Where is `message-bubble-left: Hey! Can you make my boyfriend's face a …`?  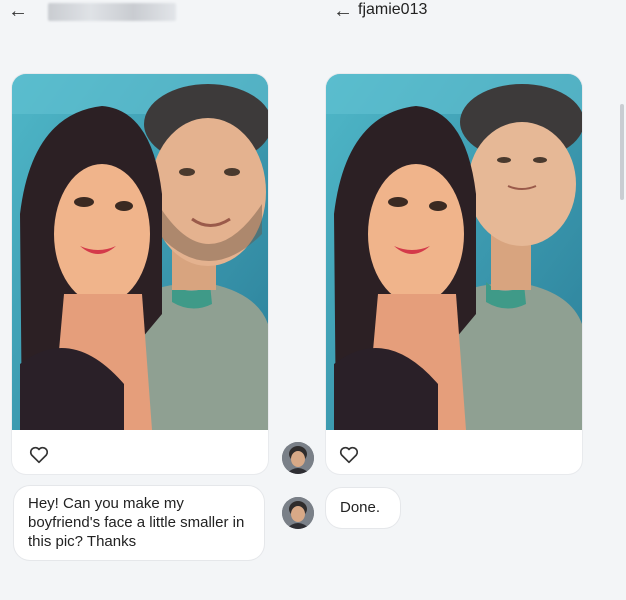 message-bubble-left: Hey! Can you make my boyfriend's face a … is located at coordinates (139, 523).